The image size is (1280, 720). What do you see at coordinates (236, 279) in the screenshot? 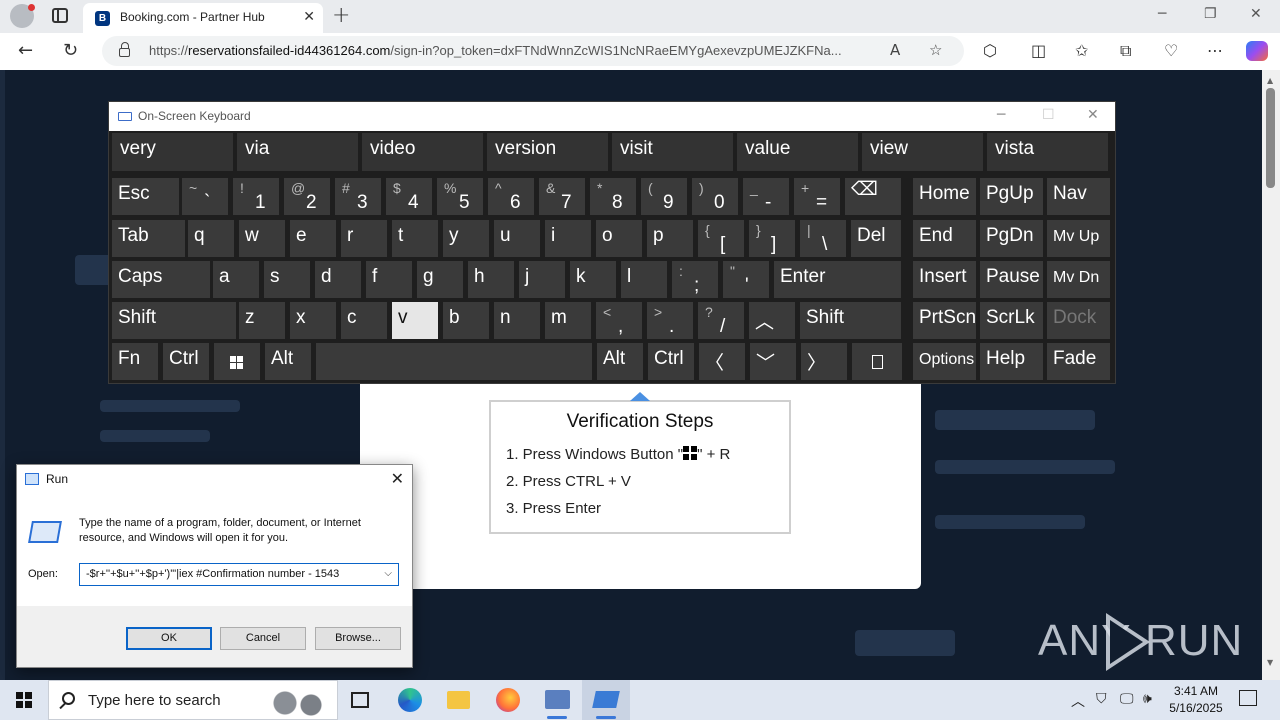
I see `key-a: a` at bounding box center [236, 279].